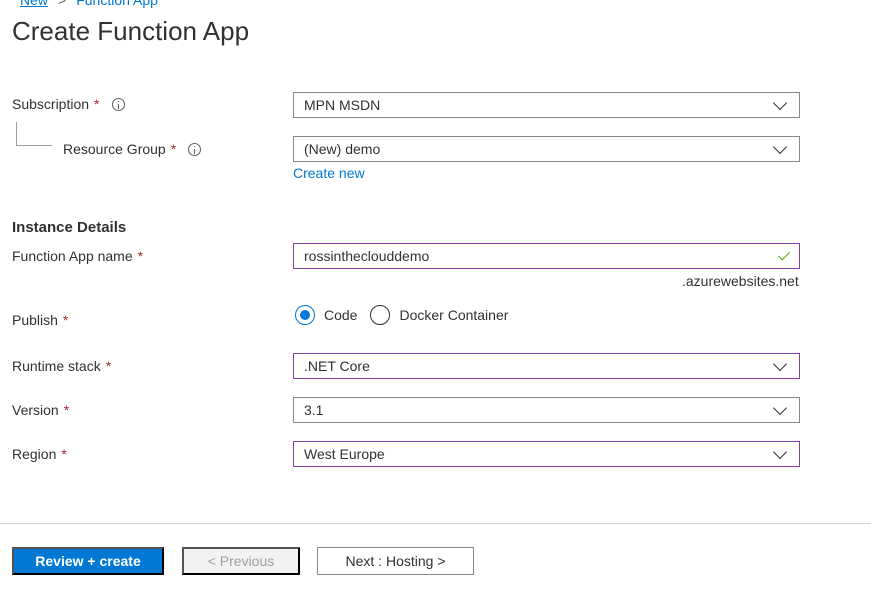 Image resolution: width=871 pixels, height=589 pixels. Describe the element at coordinates (341, 315) in the screenshot. I see `publish-option-code-label: Code` at that location.